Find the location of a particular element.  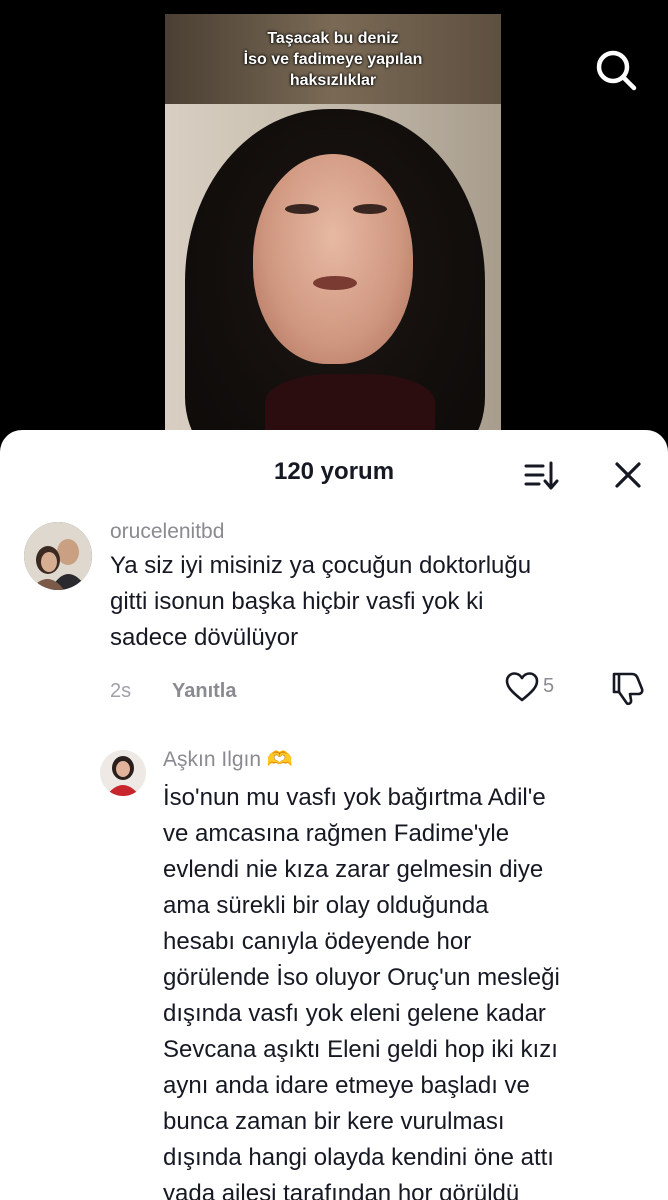

comment-line: ama sürekli bir olay olduğunda is located at coordinates (326, 905).